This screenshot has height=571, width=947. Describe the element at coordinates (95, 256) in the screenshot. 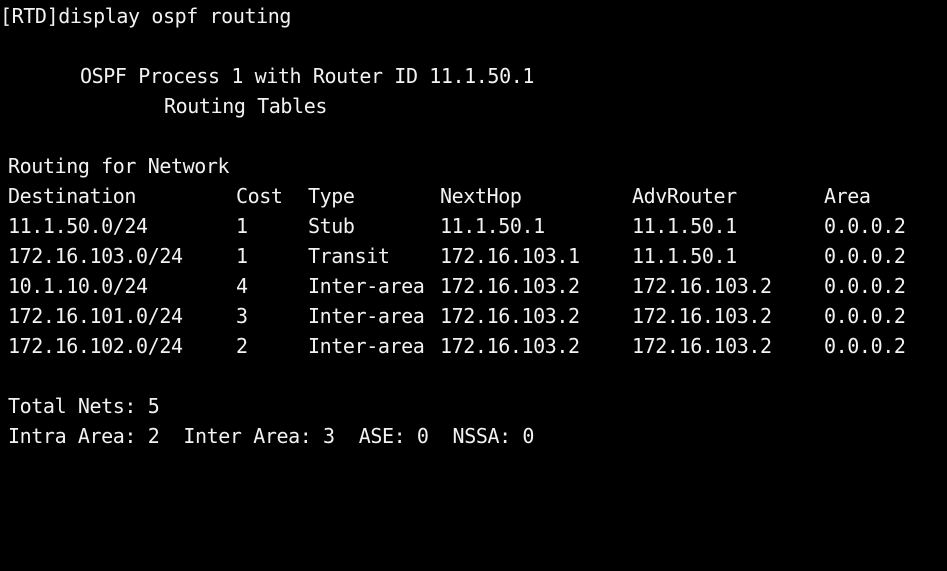

I see `route-destination: 172.16.103.0/24` at that location.